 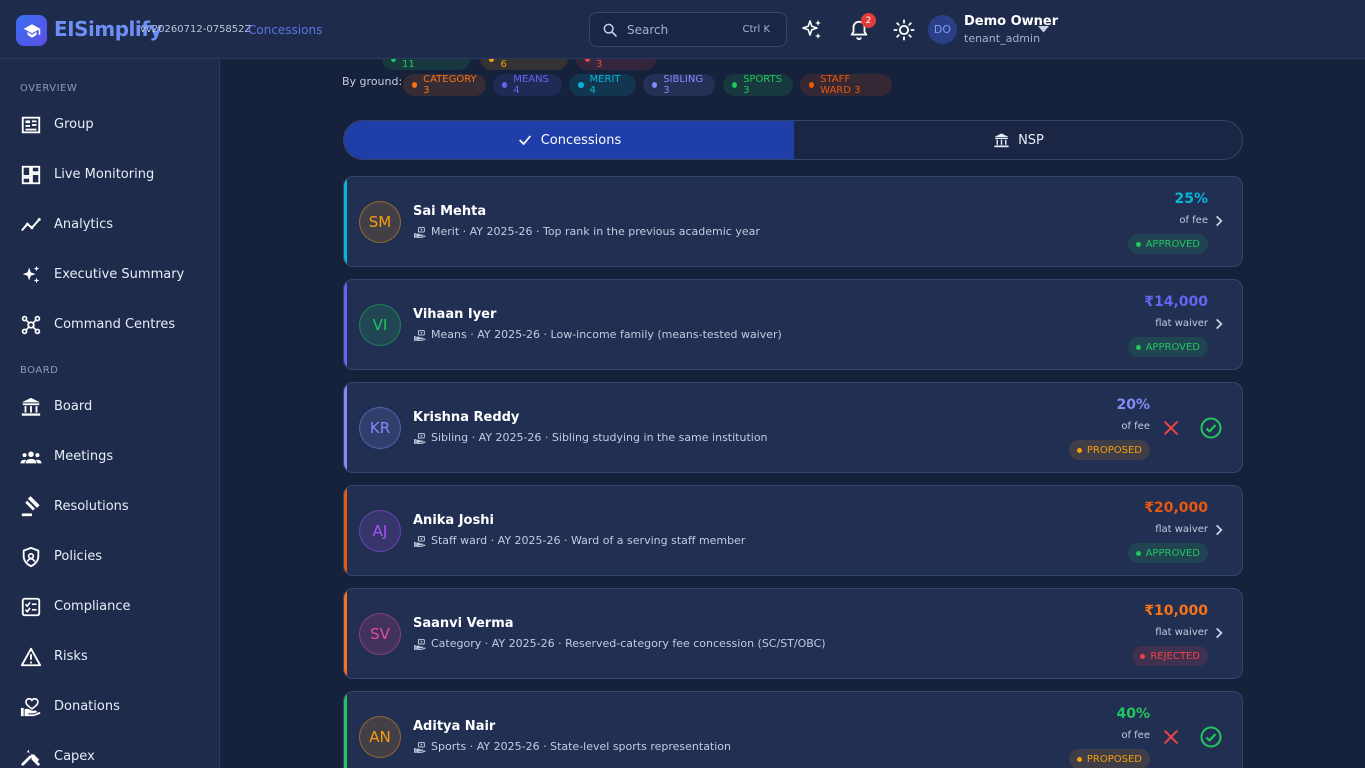 I want to click on chevron-down-icon, so click(x=1043, y=29).